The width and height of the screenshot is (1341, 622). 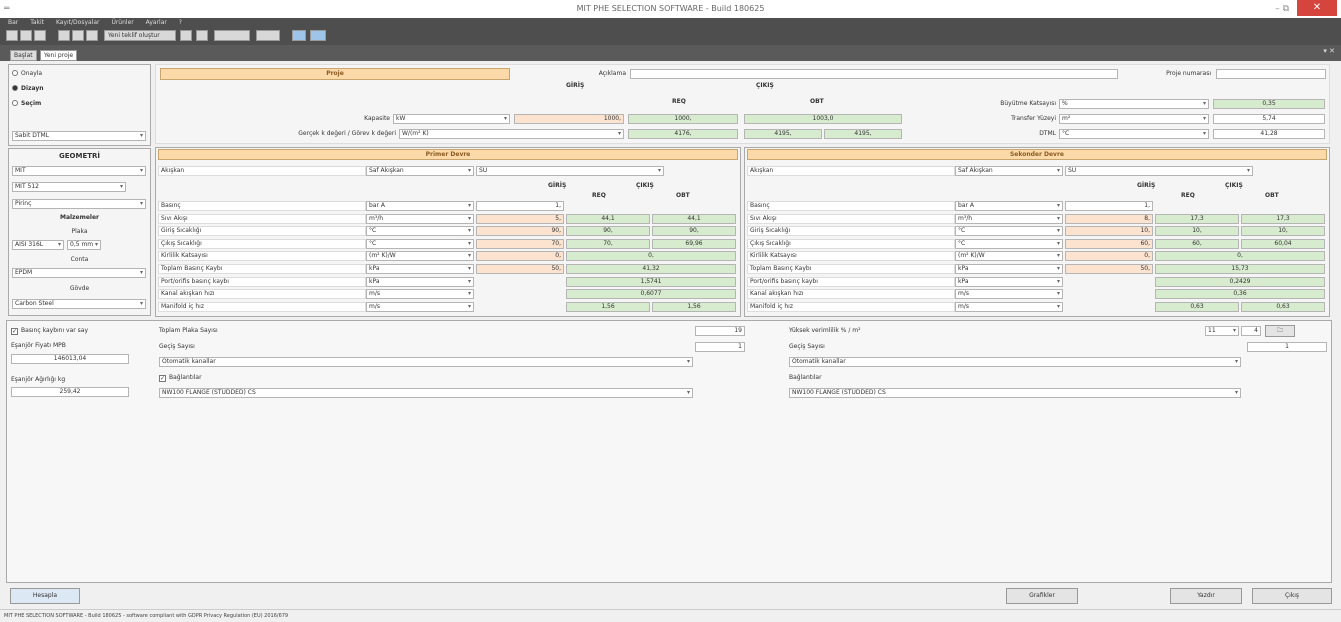 I want to click on secondary-fluid-select: SU, so click(x=1159, y=171).